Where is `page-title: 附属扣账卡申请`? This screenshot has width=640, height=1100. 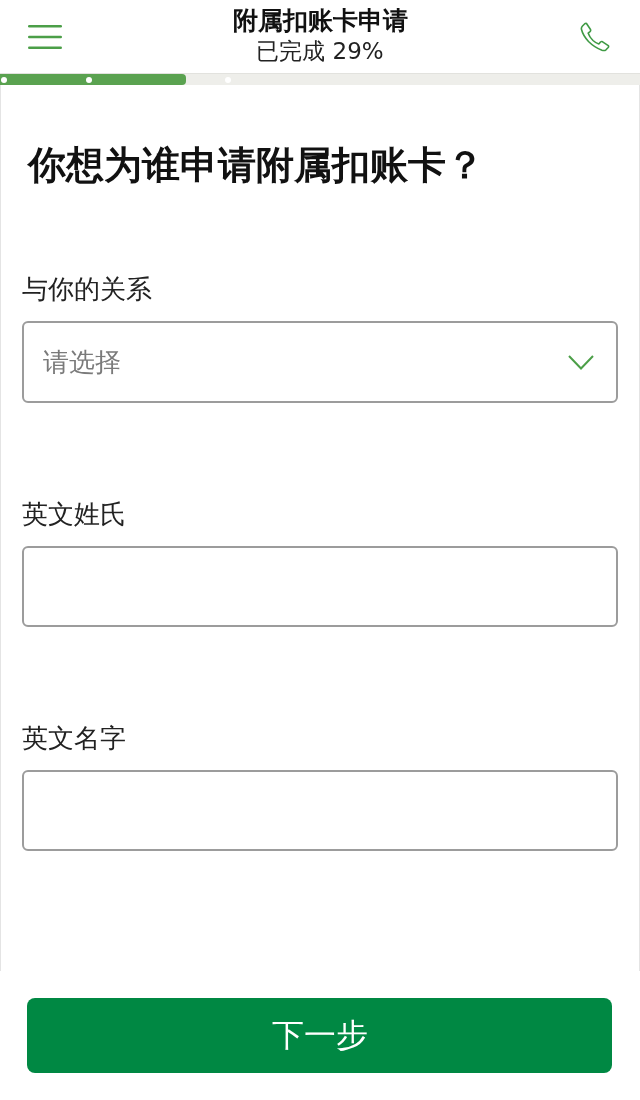 page-title: 附属扣账卡申请 is located at coordinates (320, 20).